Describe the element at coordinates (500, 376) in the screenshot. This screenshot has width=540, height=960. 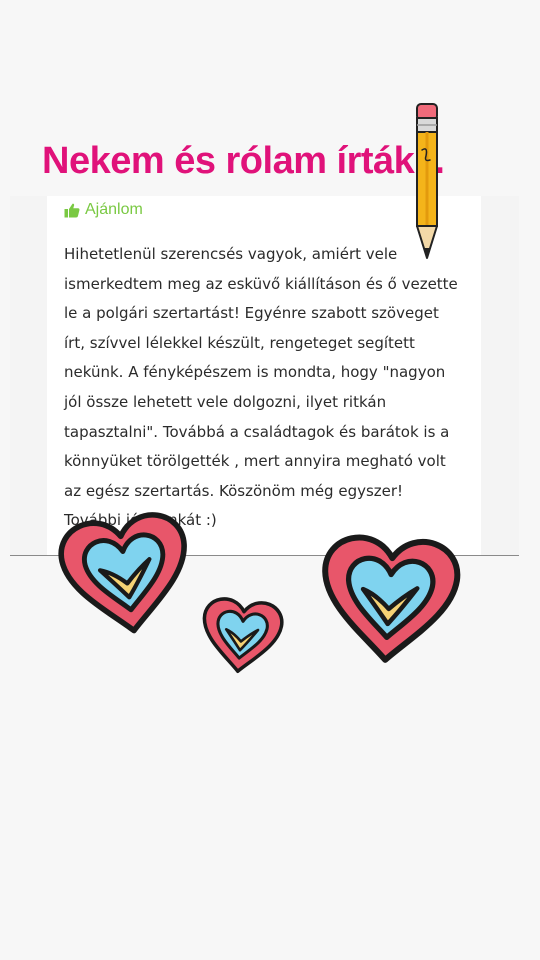
I see `card-margin-right` at that location.